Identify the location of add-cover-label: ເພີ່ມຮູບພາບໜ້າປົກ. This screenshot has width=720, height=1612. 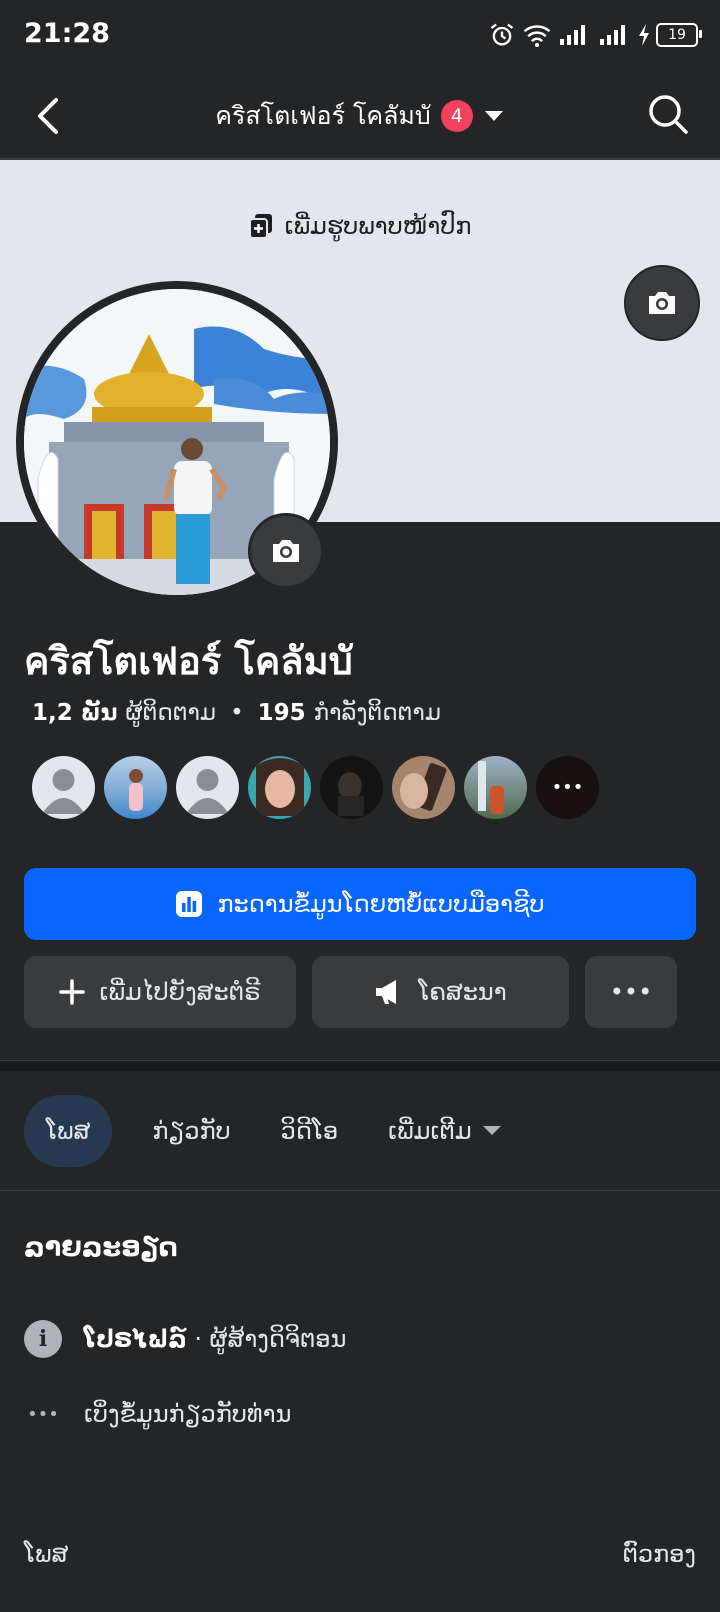
(378, 226).